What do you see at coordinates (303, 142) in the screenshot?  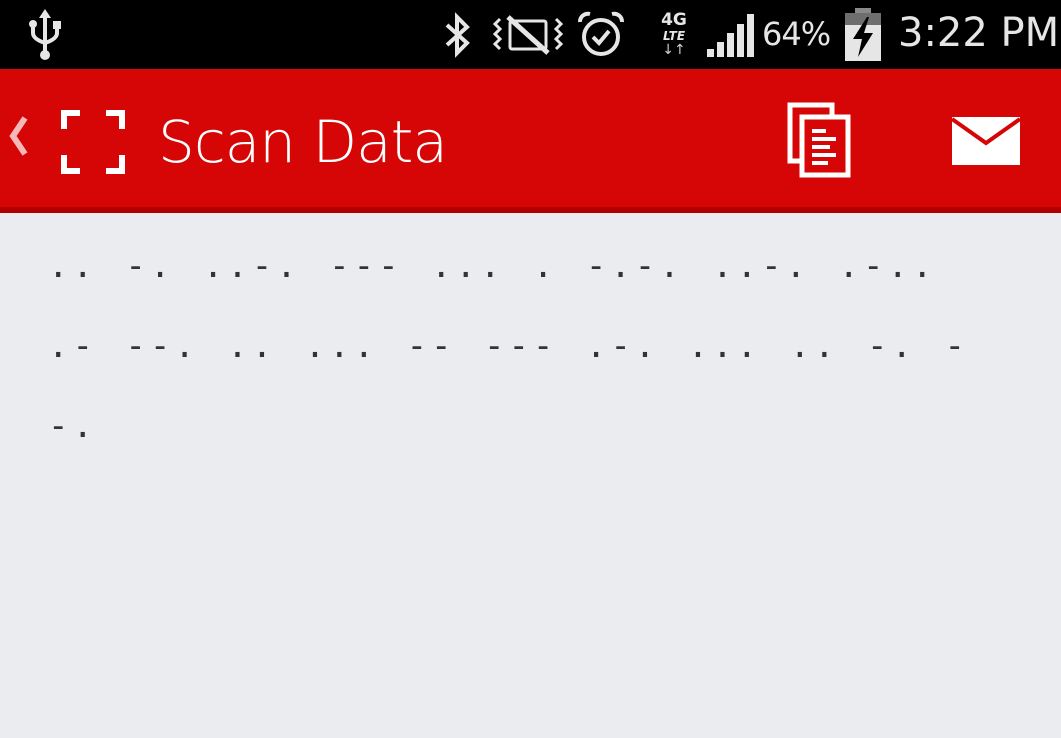 I see `page-title: Scan Data` at bounding box center [303, 142].